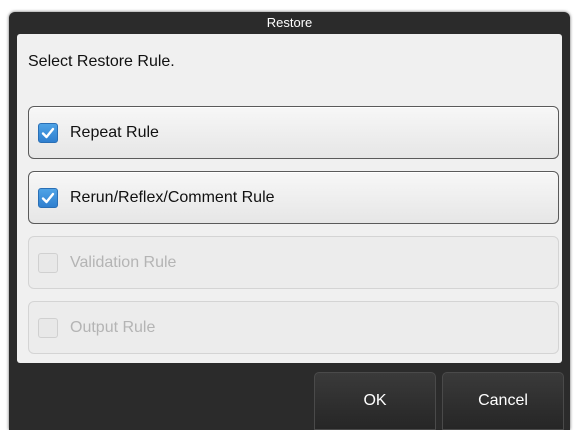 This screenshot has width=576, height=430. What do you see at coordinates (293, 327) in the screenshot?
I see `rule-option-output: Output Rule` at bounding box center [293, 327].